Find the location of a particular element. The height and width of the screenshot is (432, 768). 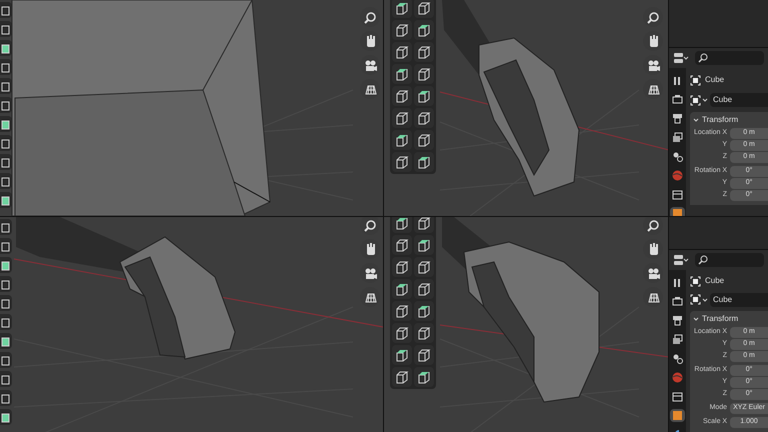

object-icon is located at coordinates (695, 281).